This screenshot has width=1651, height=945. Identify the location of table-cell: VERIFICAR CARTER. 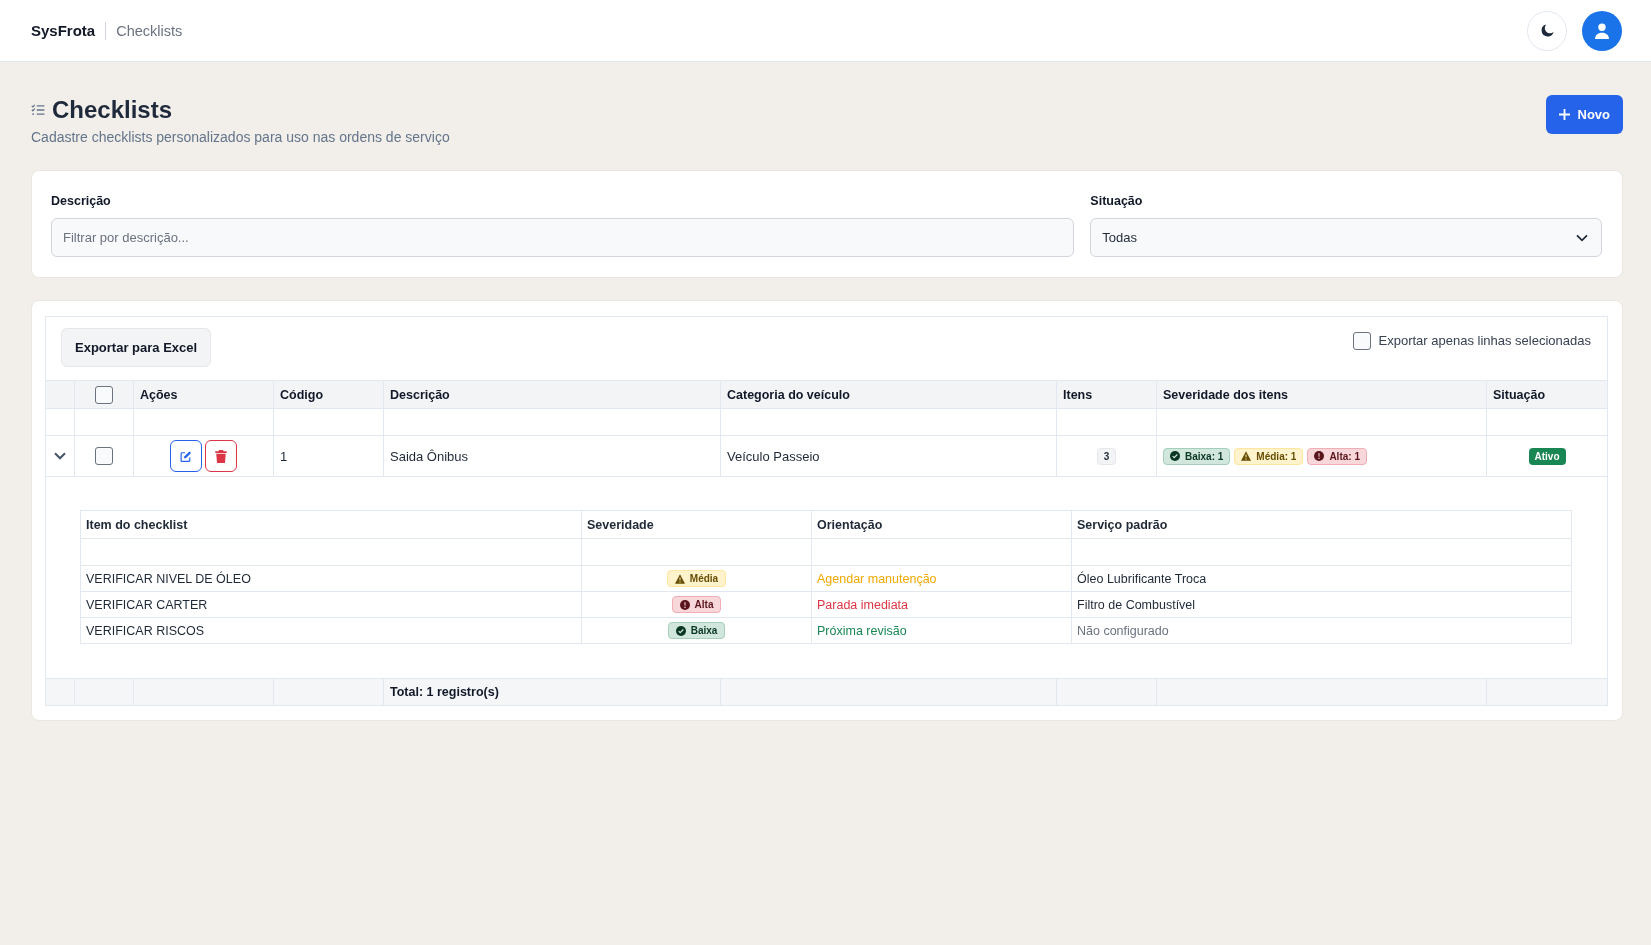
(147, 604).